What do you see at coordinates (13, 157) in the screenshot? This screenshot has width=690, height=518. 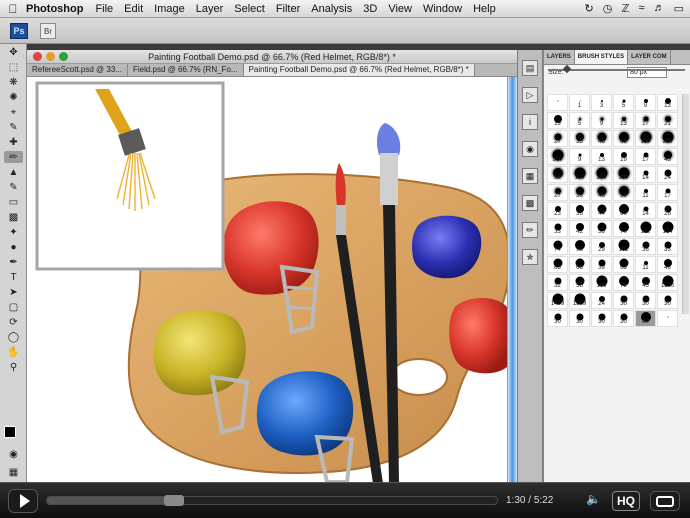 I see `brush-tool-icon: ✏` at bounding box center [13, 157].